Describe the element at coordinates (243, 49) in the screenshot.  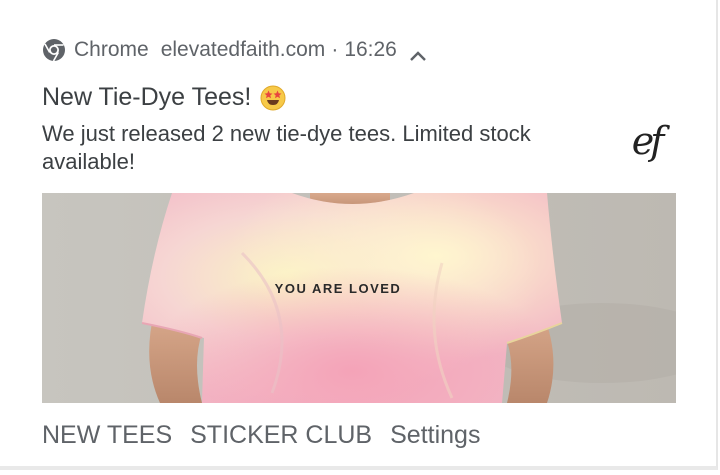
I see `site-name: elevatedfaith.com` at that location.